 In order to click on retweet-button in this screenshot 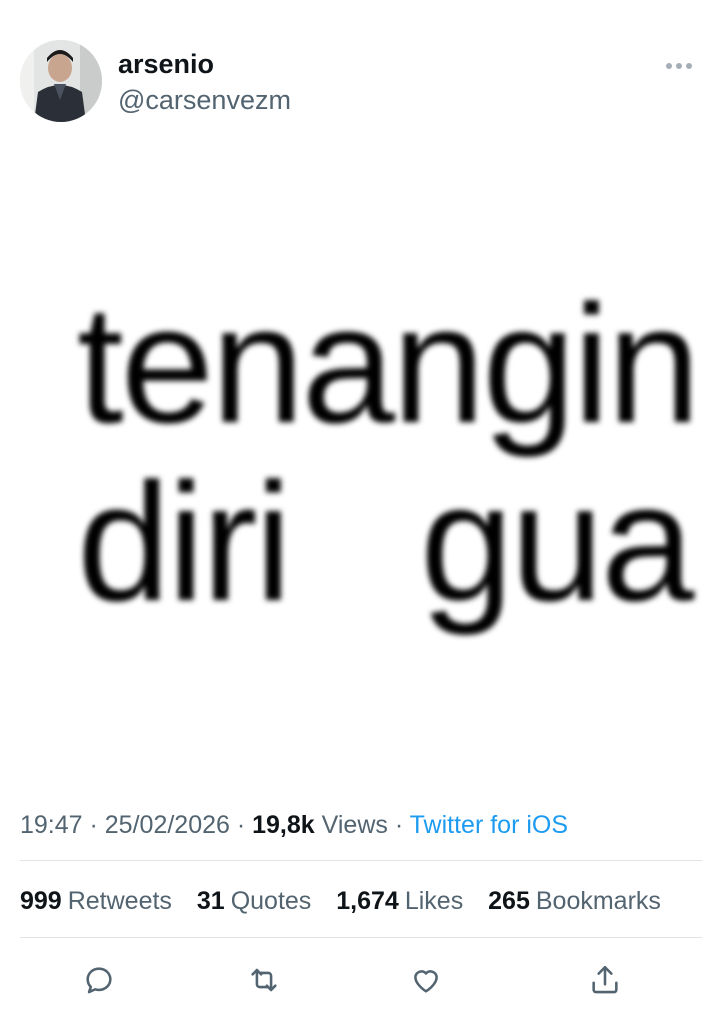, I will do `click(264, 980)`.